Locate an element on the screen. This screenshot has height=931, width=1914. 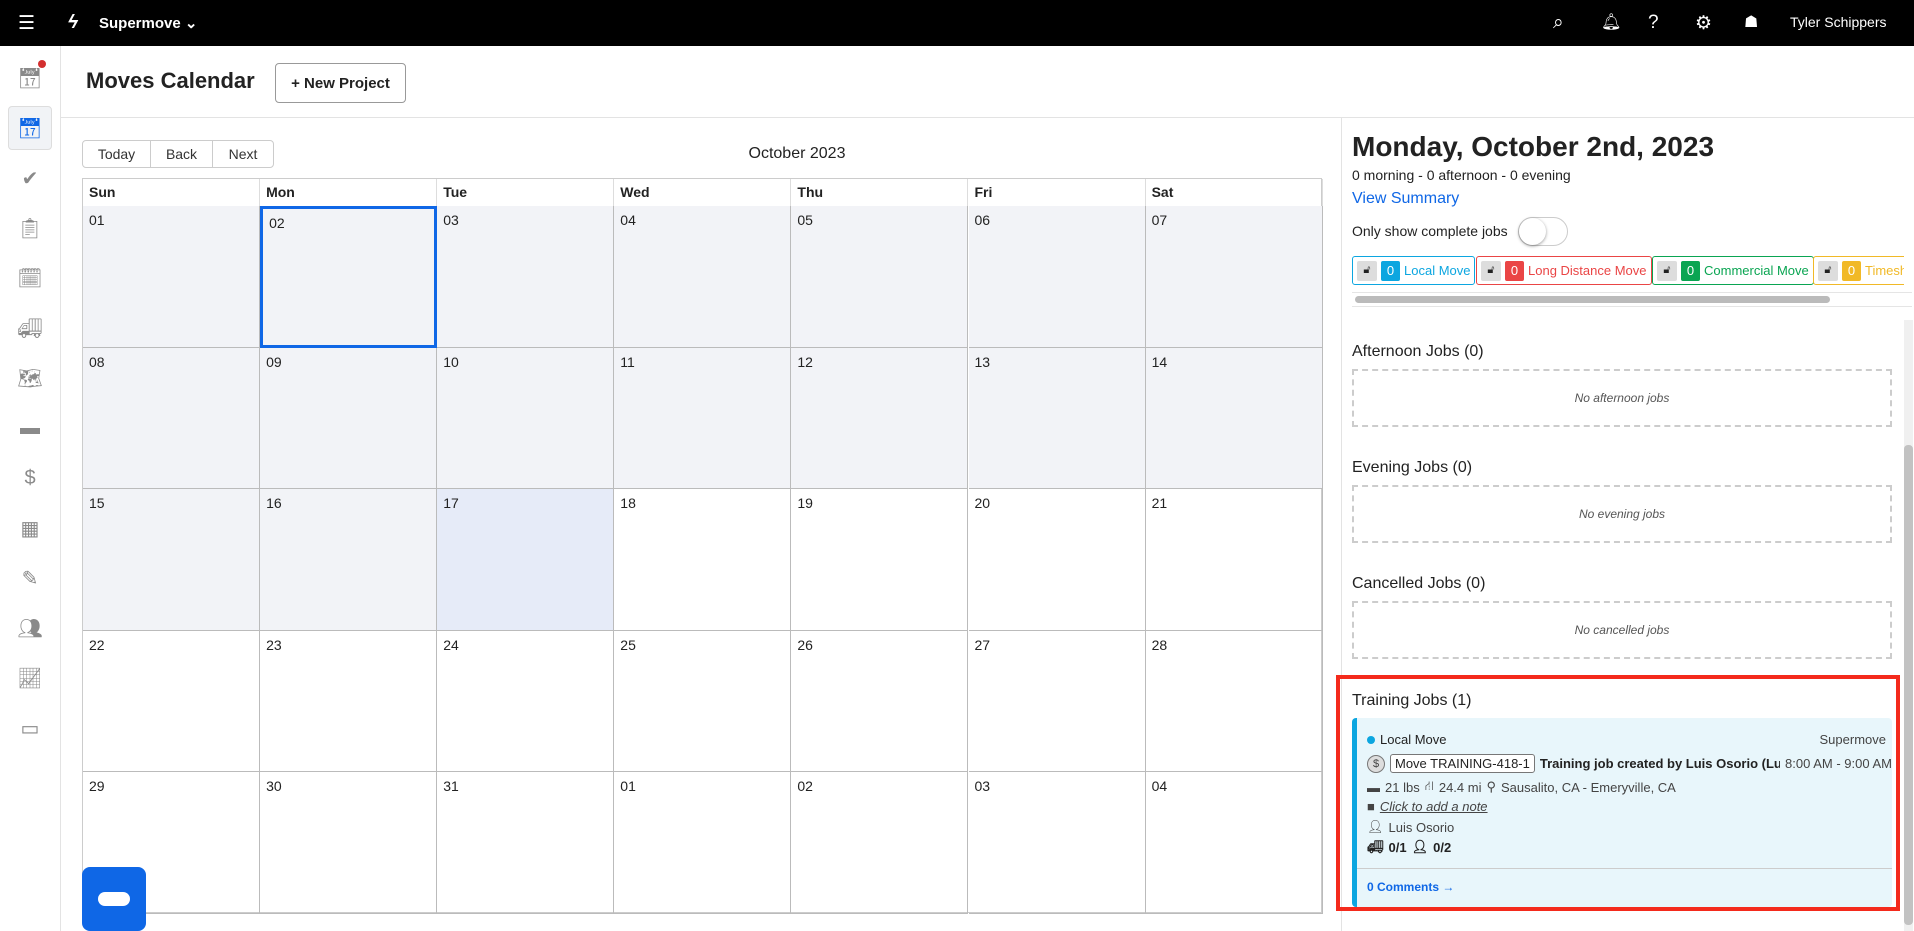
day-number: 12 is located at coordinates (805, 362).